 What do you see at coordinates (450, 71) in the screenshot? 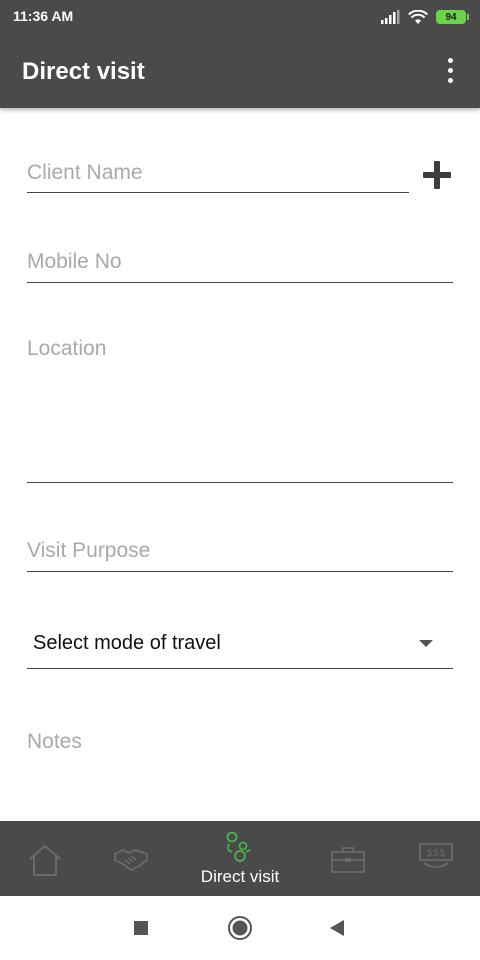
I see `overflow-menu-icon` at bounding box center [450, 71].